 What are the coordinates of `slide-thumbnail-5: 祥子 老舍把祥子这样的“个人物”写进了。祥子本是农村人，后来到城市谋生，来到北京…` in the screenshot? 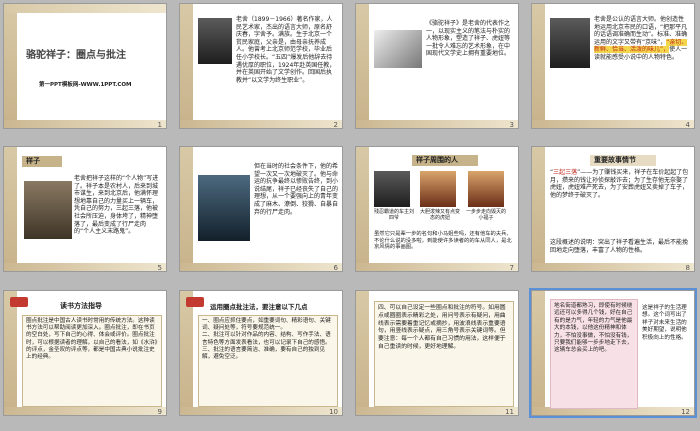 It's located at (85, 209).